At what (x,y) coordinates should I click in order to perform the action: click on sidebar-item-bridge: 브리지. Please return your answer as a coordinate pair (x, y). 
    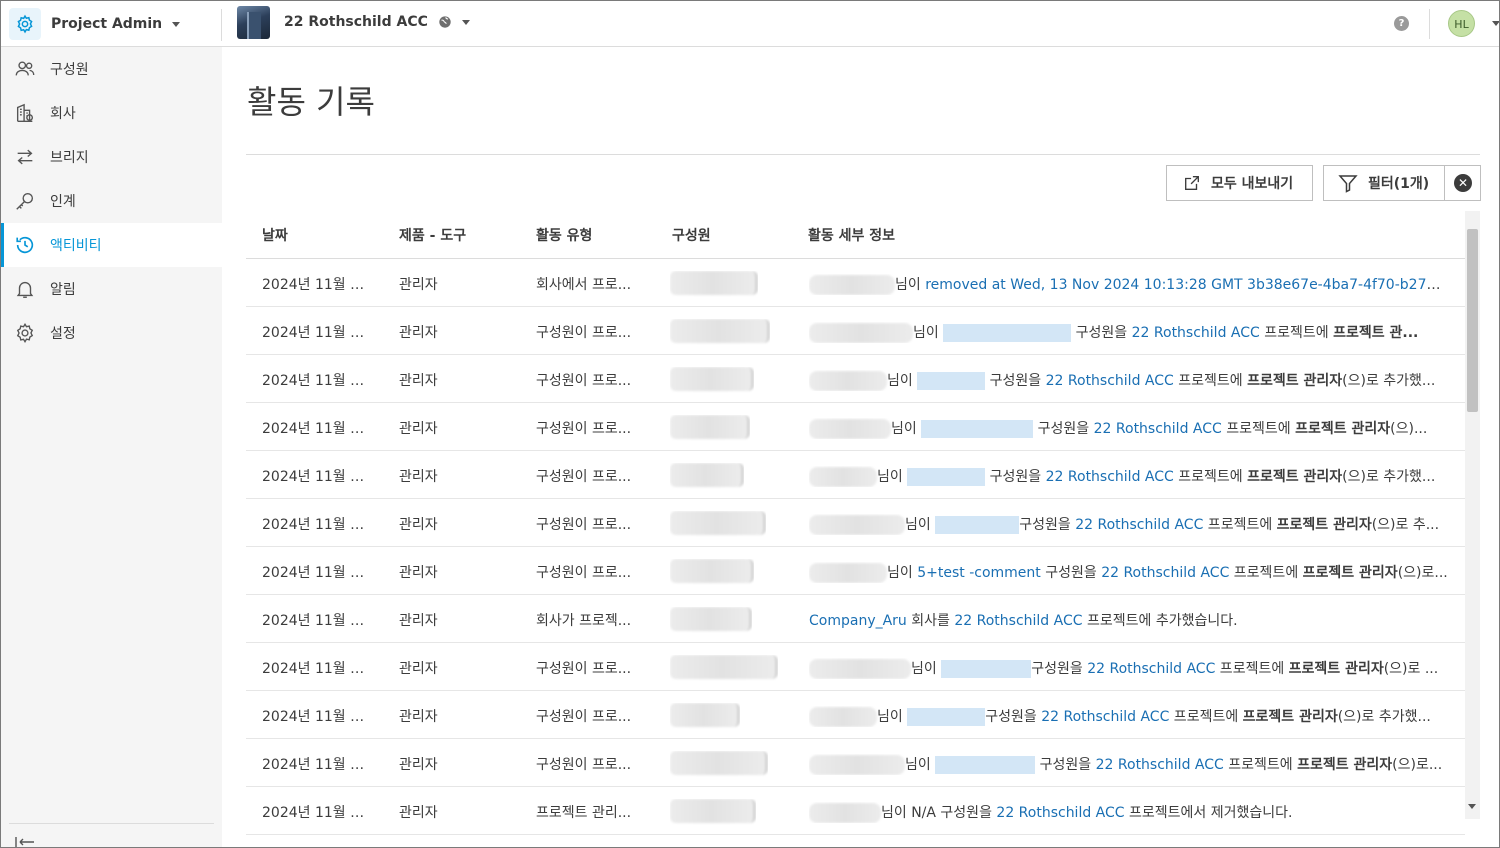
    Looking at the image, I should click on (111, 157).